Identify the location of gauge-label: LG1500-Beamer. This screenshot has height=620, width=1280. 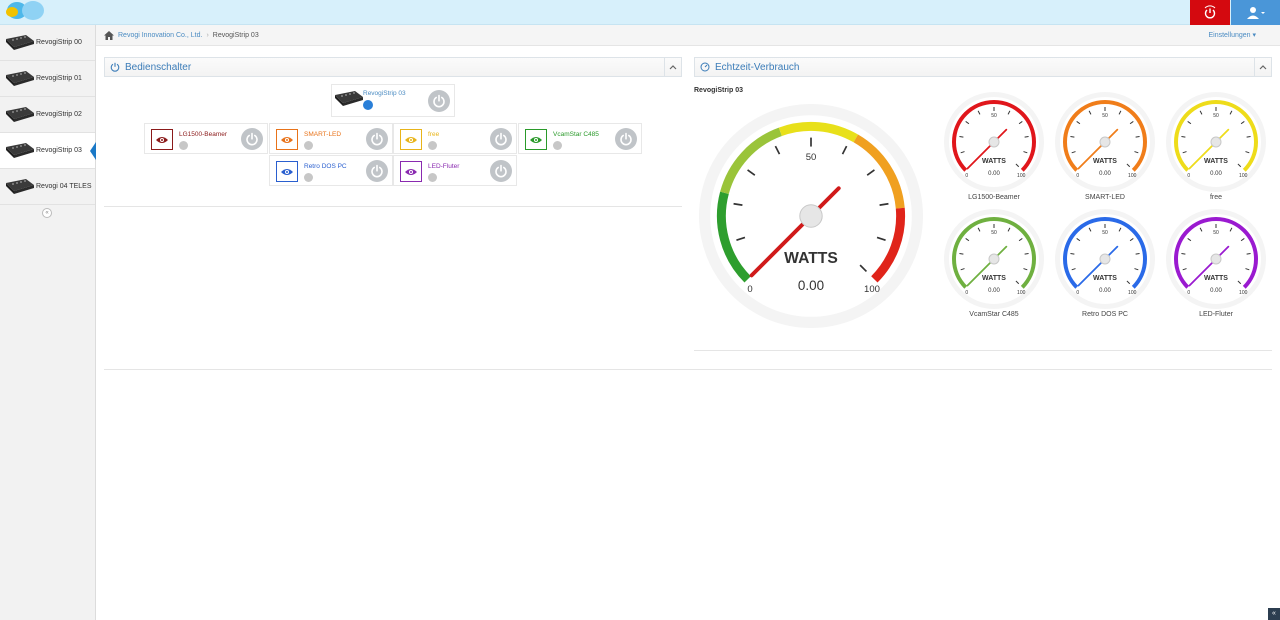
(994, 197).